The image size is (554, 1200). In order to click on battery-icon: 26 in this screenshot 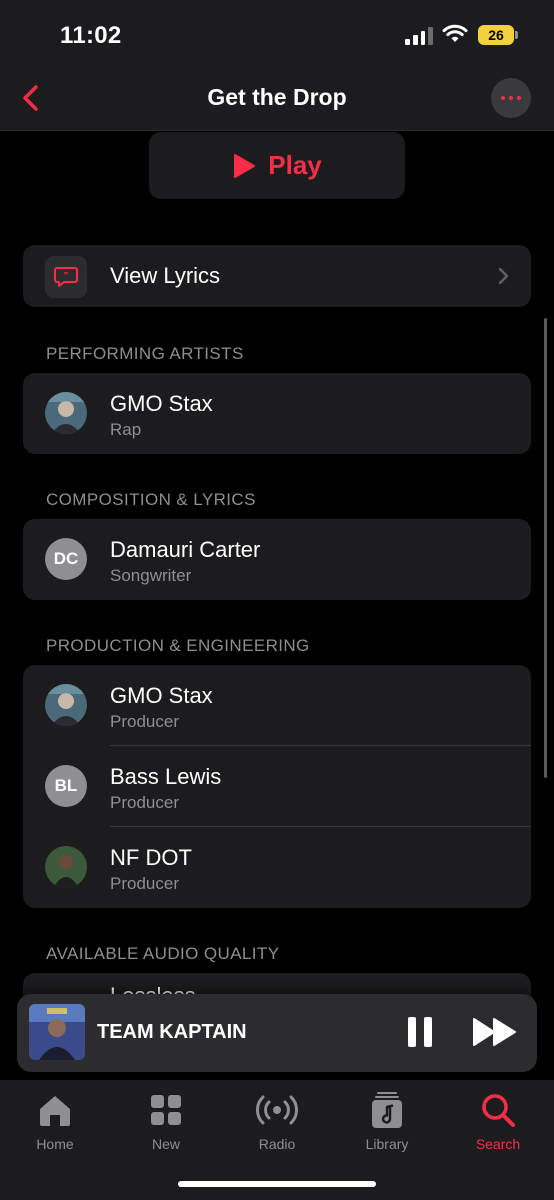, I will do `click(498, 35)`.